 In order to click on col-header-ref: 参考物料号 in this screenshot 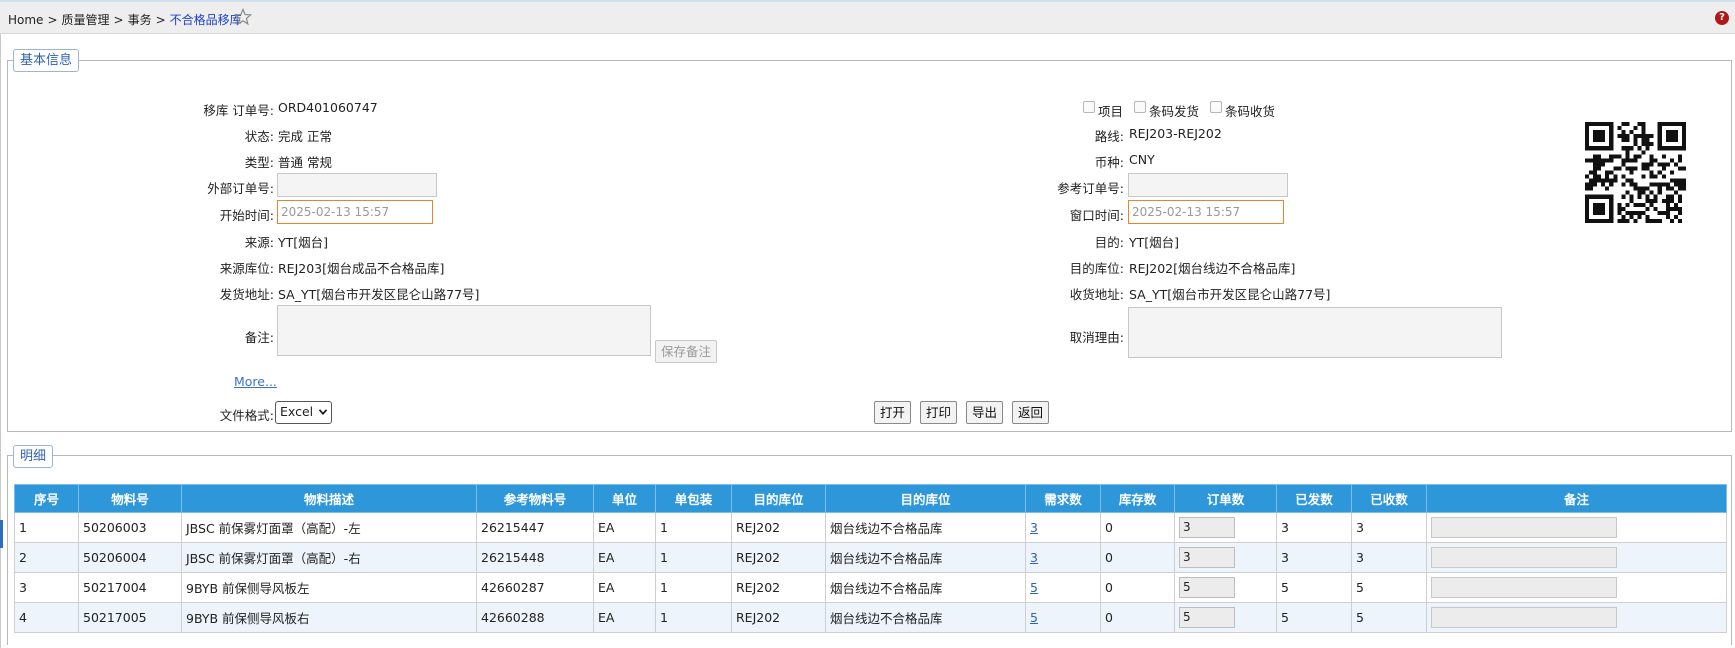, I will do `click(535, 498)`.